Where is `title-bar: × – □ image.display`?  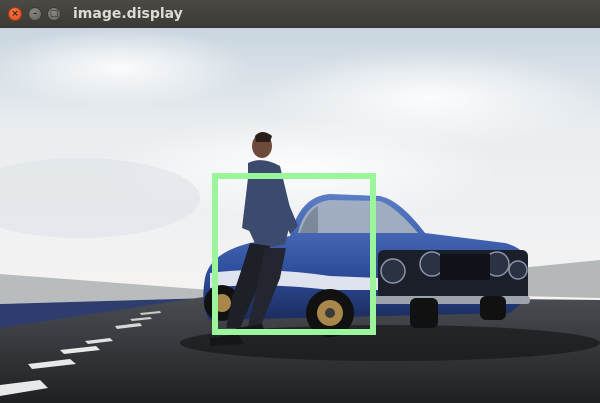 title-bar: × – □ image.display is located at coordinates (300, 14).